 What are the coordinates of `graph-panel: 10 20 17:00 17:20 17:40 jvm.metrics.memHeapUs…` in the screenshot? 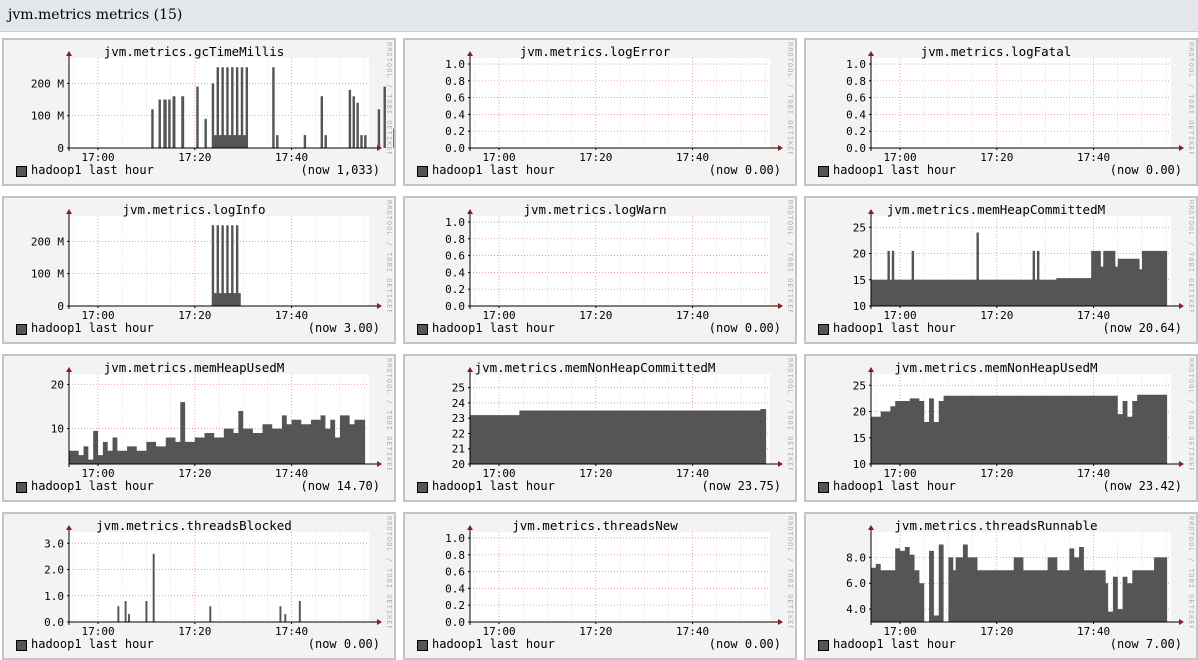 It's located at (199, 428).